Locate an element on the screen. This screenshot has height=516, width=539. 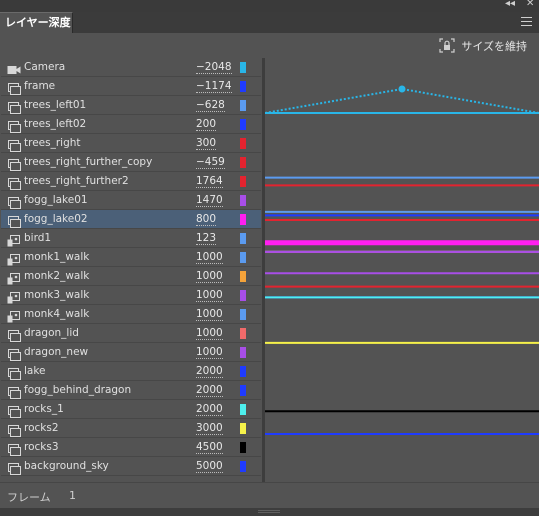
layer-depth-value: 1764 is located at coordinates (209, 181).